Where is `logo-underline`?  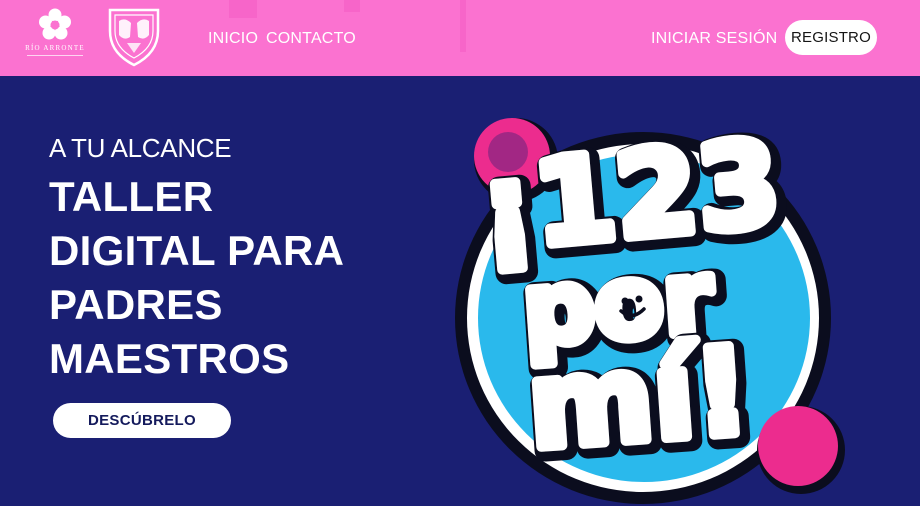 logo-underline is located at coordinates (55, 55).